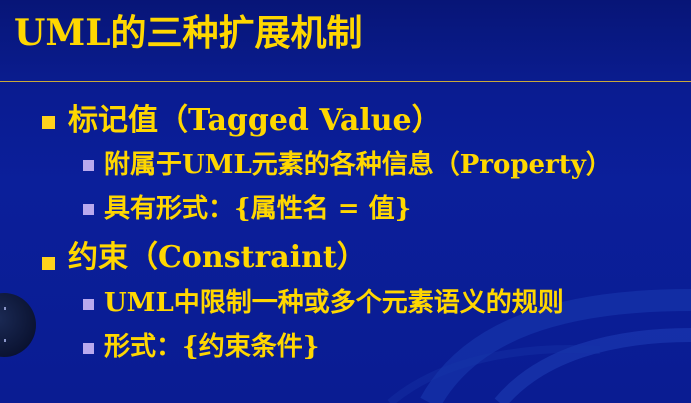  Describe the element at coordinates (217, 257) in the screenshot. I see `bullet-text-level1: 约束（Constraint）` at that location.